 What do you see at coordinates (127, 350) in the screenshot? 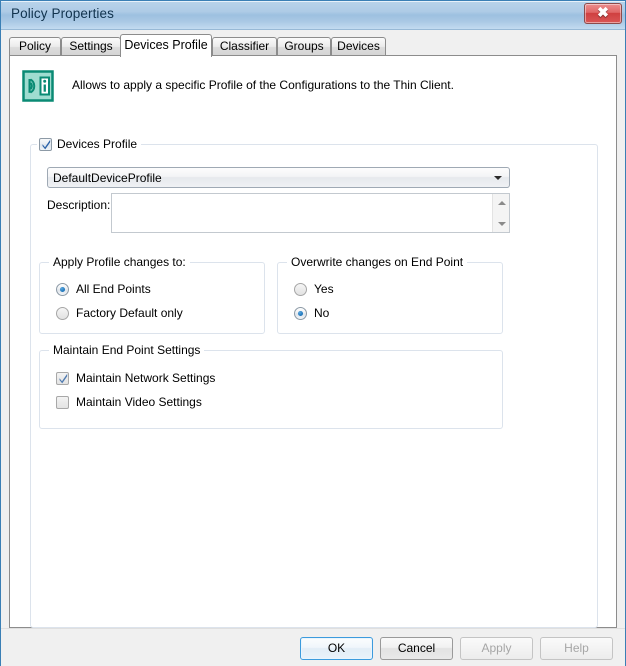
I see `maintain-end-point-settings-legend: Maintain End Point Settings` at bounding box center [127, 350].